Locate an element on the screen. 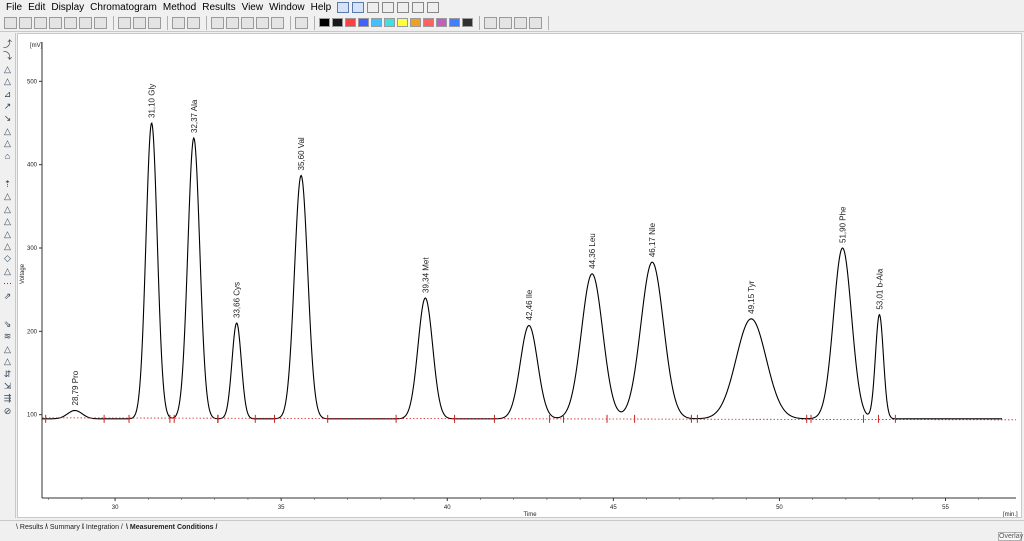 The height and width of the screenshot is (541, 1024). tab-integration: \ Integration / is located at coordinates (102, 527).